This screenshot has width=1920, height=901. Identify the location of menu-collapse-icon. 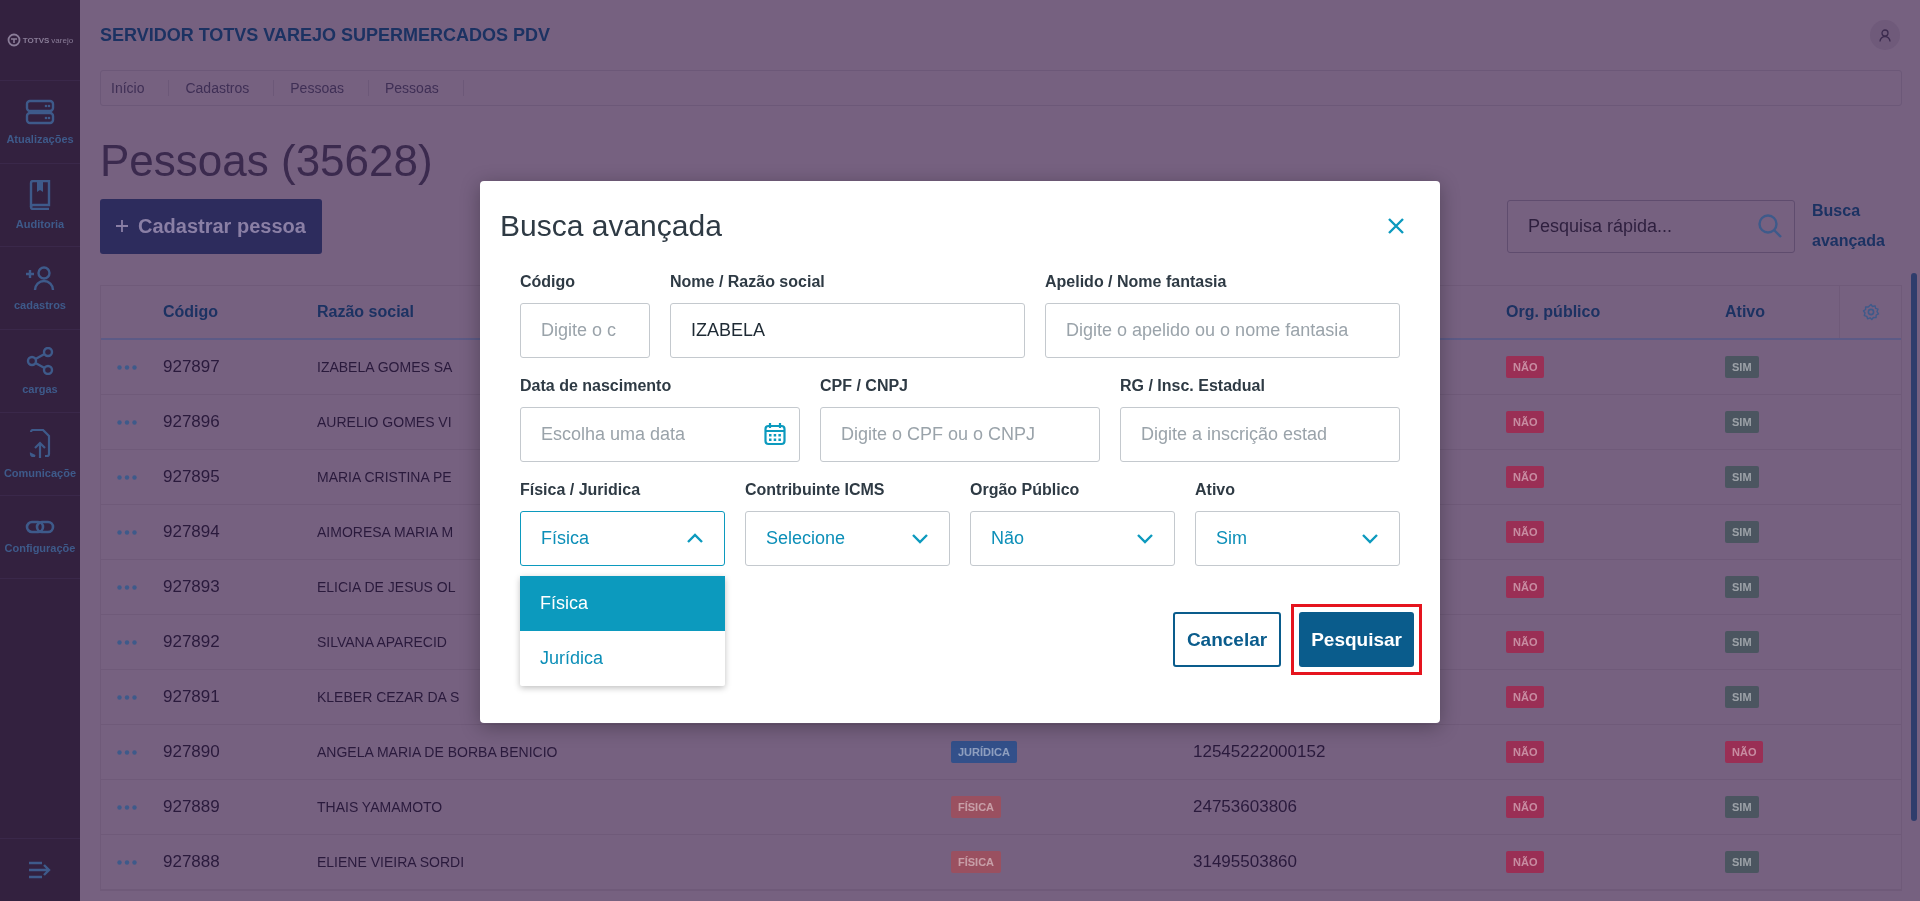
(40, 870).